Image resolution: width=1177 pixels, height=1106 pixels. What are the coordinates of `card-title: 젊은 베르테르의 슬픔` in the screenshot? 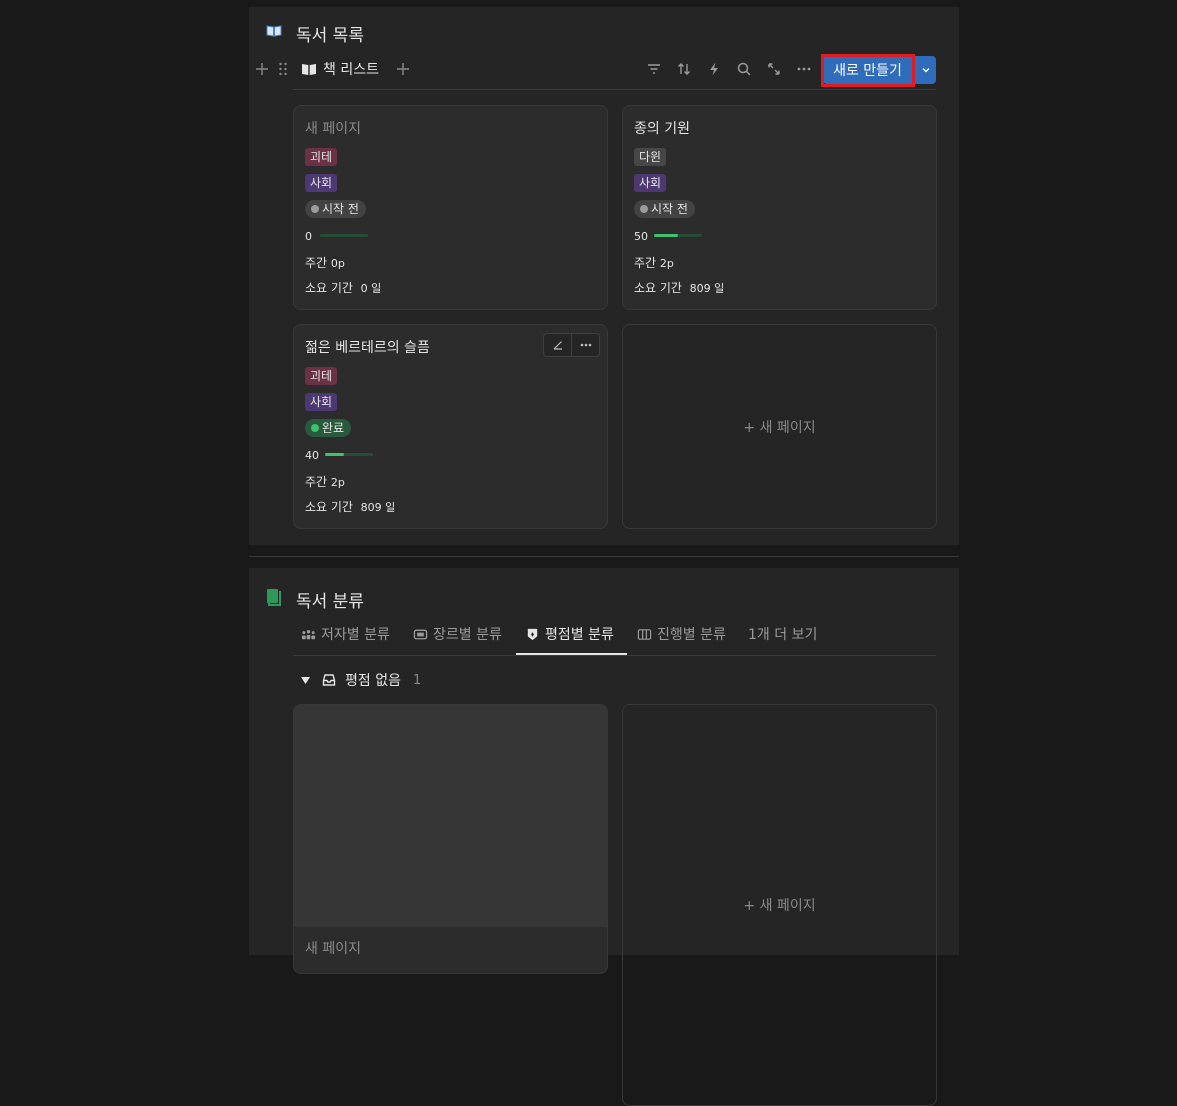 It's located at (367, 348).